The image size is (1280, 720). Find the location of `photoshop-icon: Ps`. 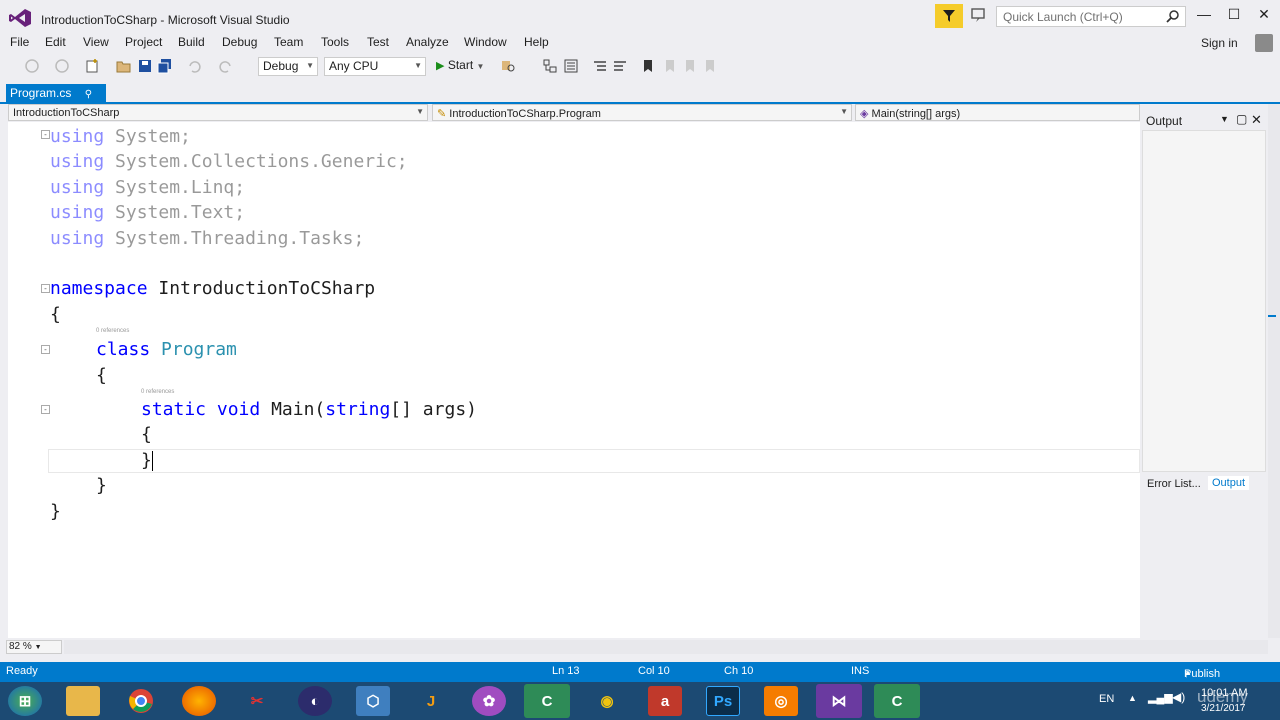

photoshop-icon: Ps is located at coordinates (723, 701).